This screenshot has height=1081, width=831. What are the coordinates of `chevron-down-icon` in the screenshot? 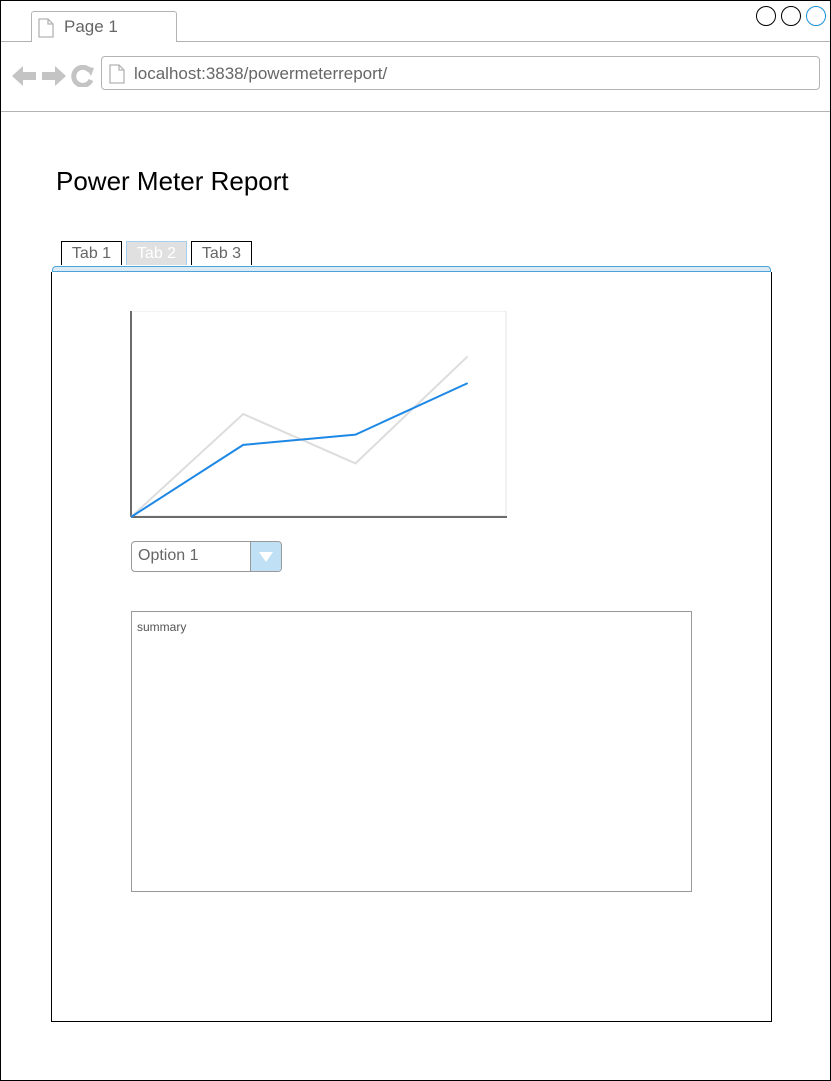 It's located at (265, 556).